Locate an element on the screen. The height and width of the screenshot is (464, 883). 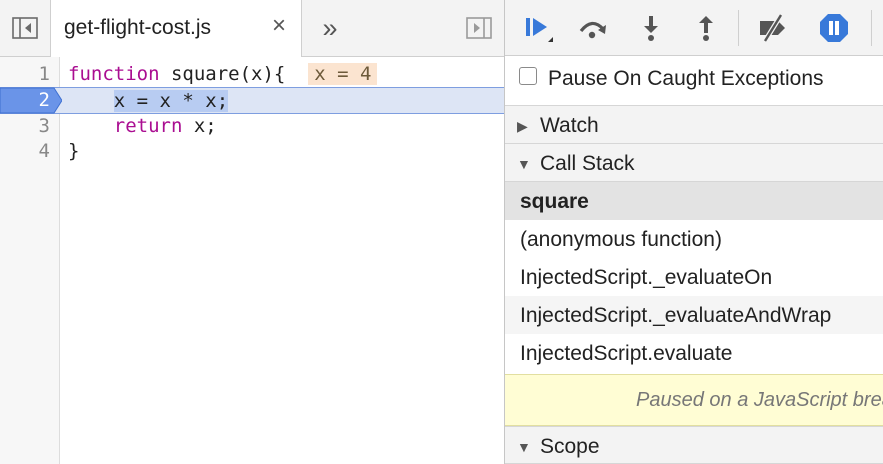
call-frame-label: InjectedScript._evaluateOn is located at coordinates (646, 277).